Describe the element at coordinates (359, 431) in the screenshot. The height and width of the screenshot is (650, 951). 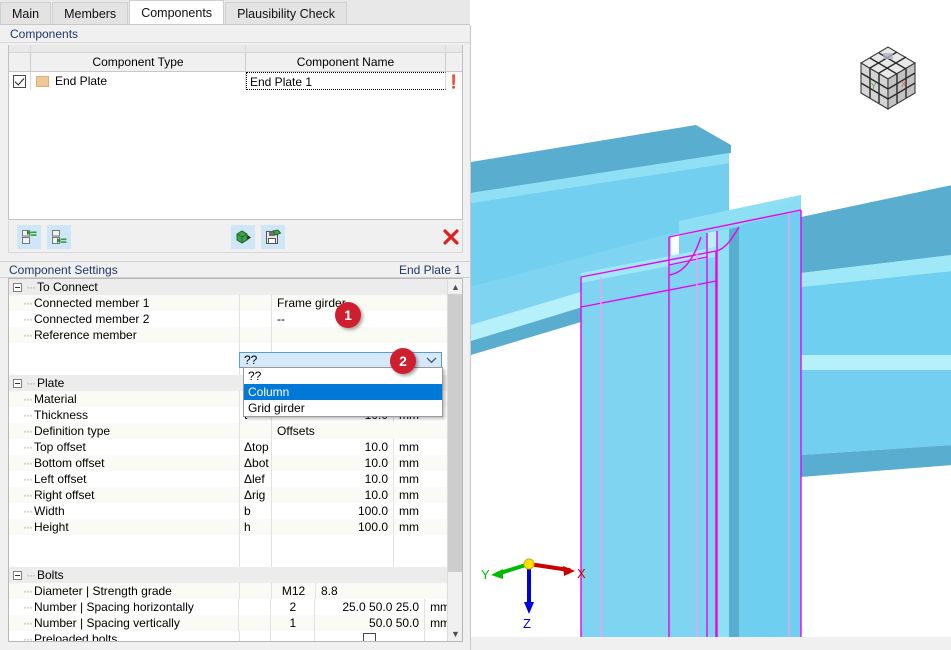
I see `row-value: Offsets` at that location.